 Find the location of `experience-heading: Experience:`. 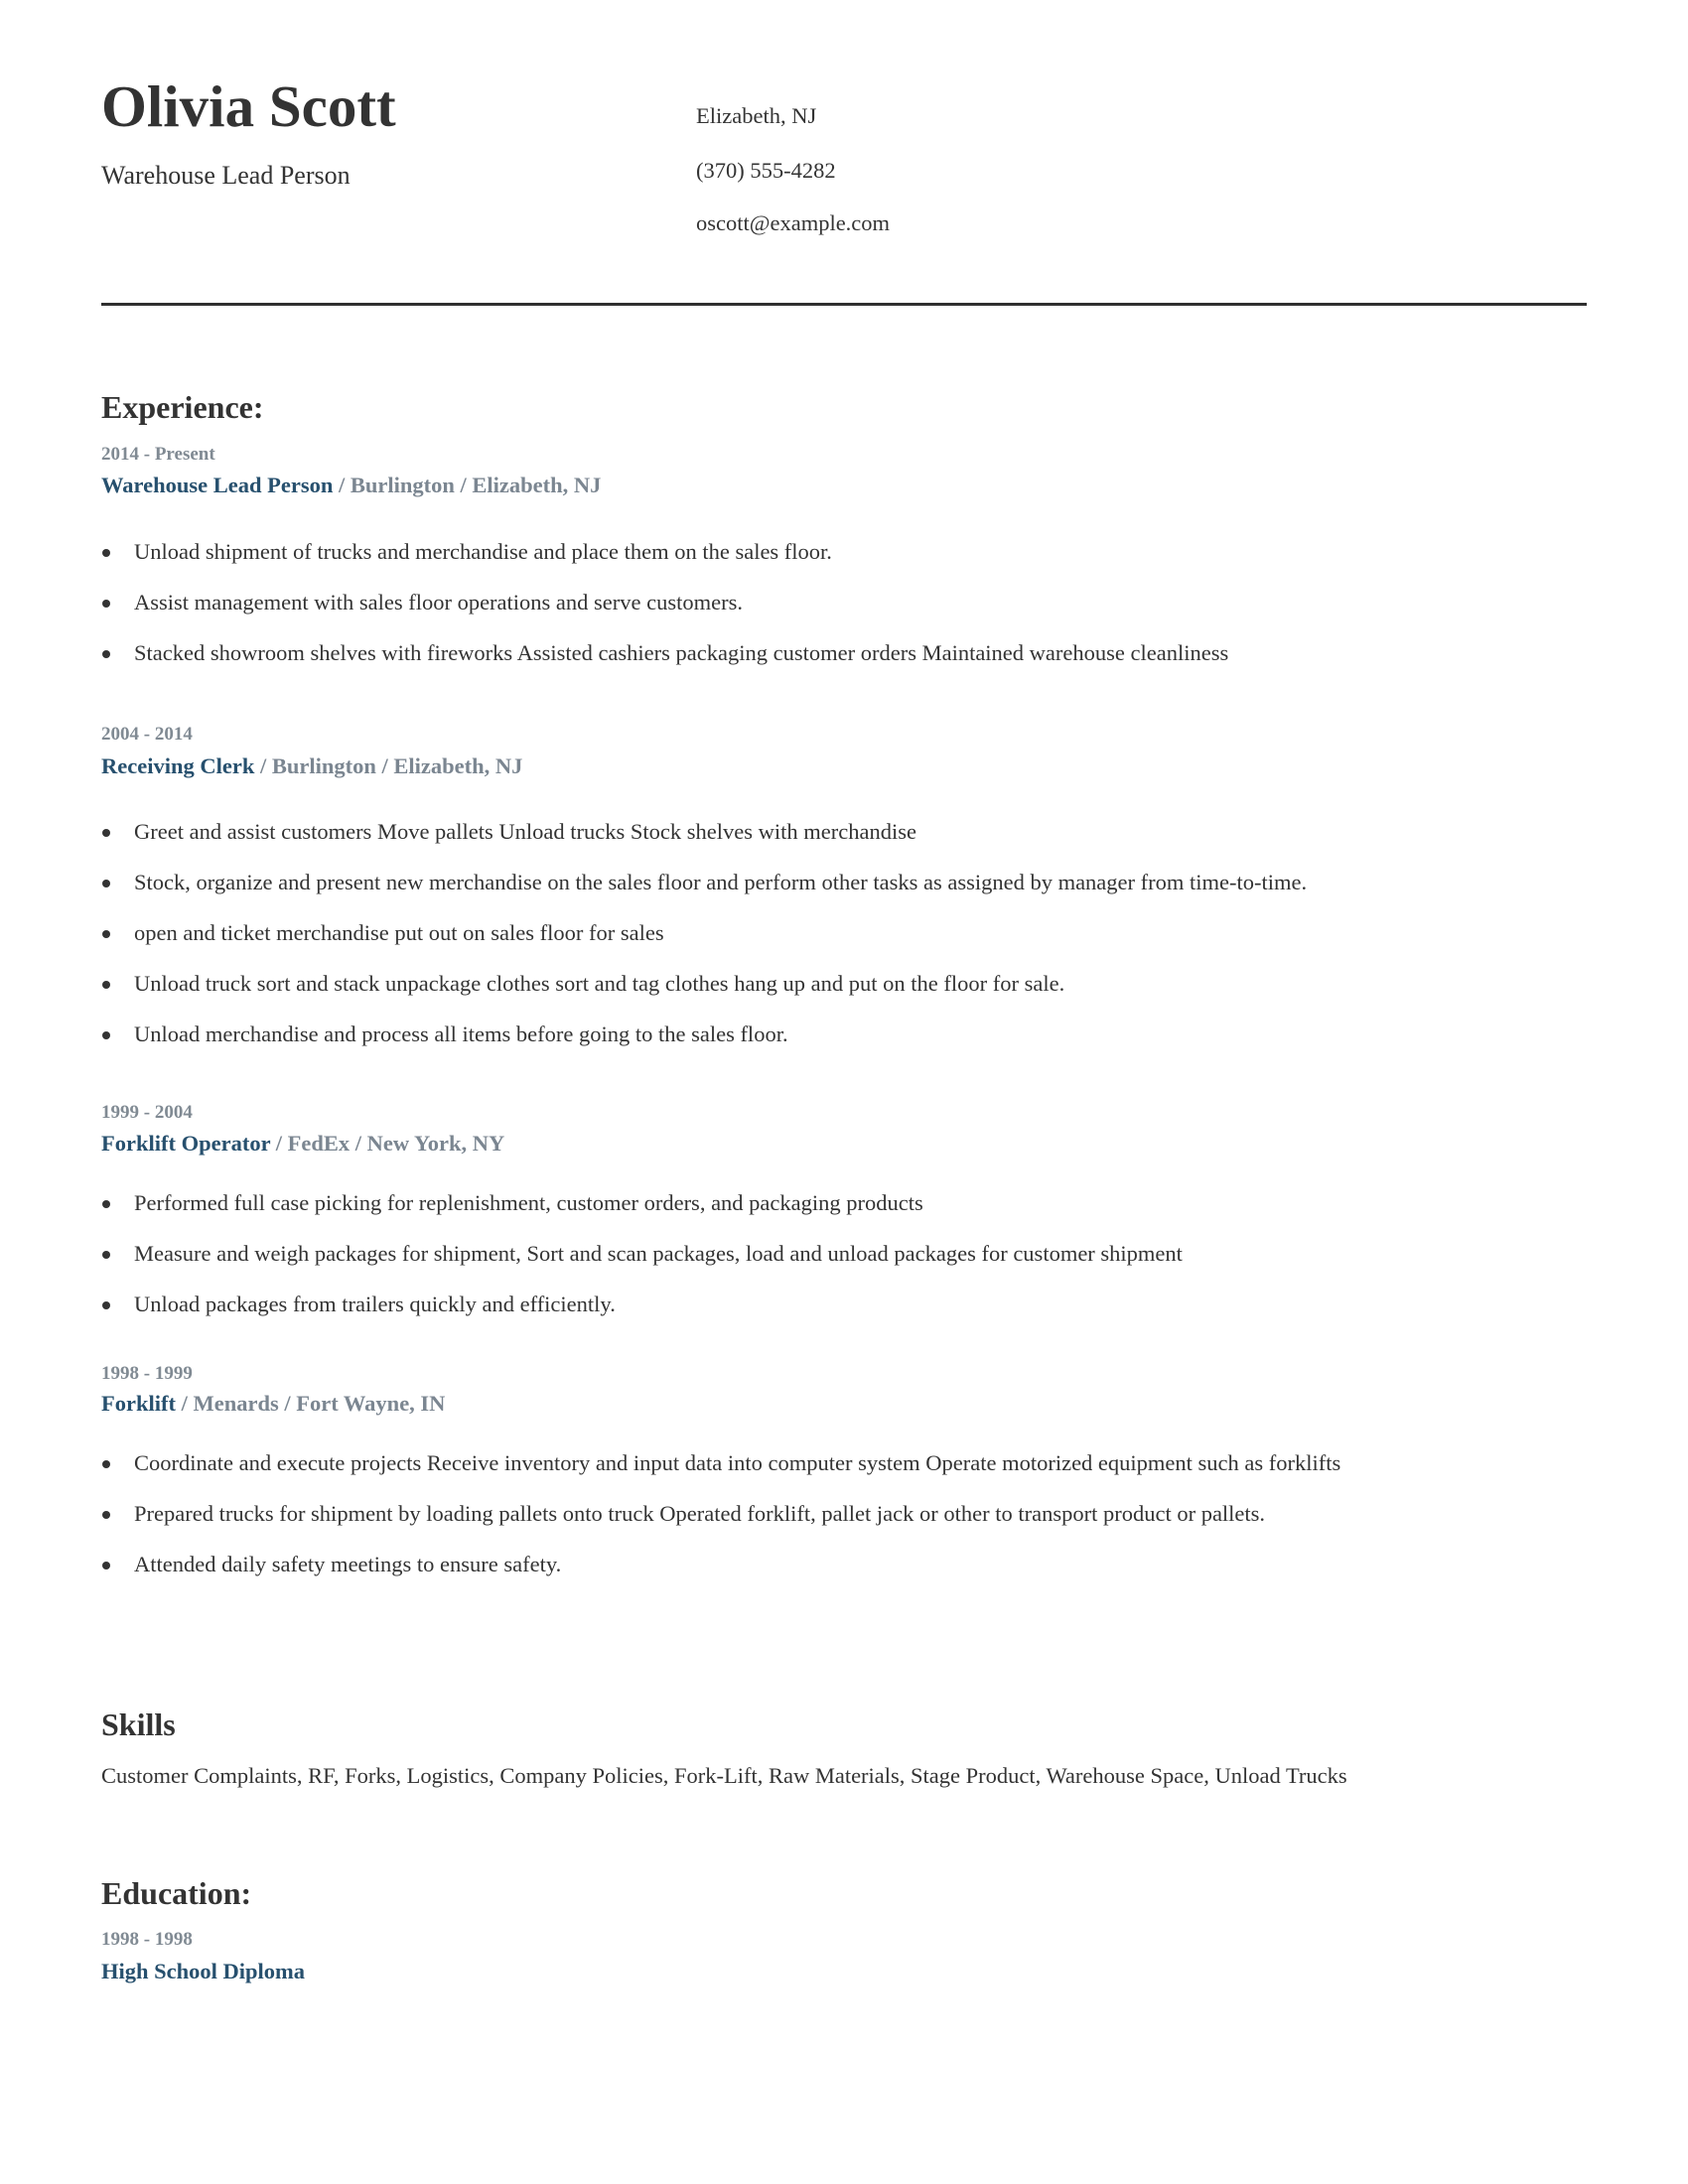

experience-heading: Experience: is located at coordinates (182, 407).